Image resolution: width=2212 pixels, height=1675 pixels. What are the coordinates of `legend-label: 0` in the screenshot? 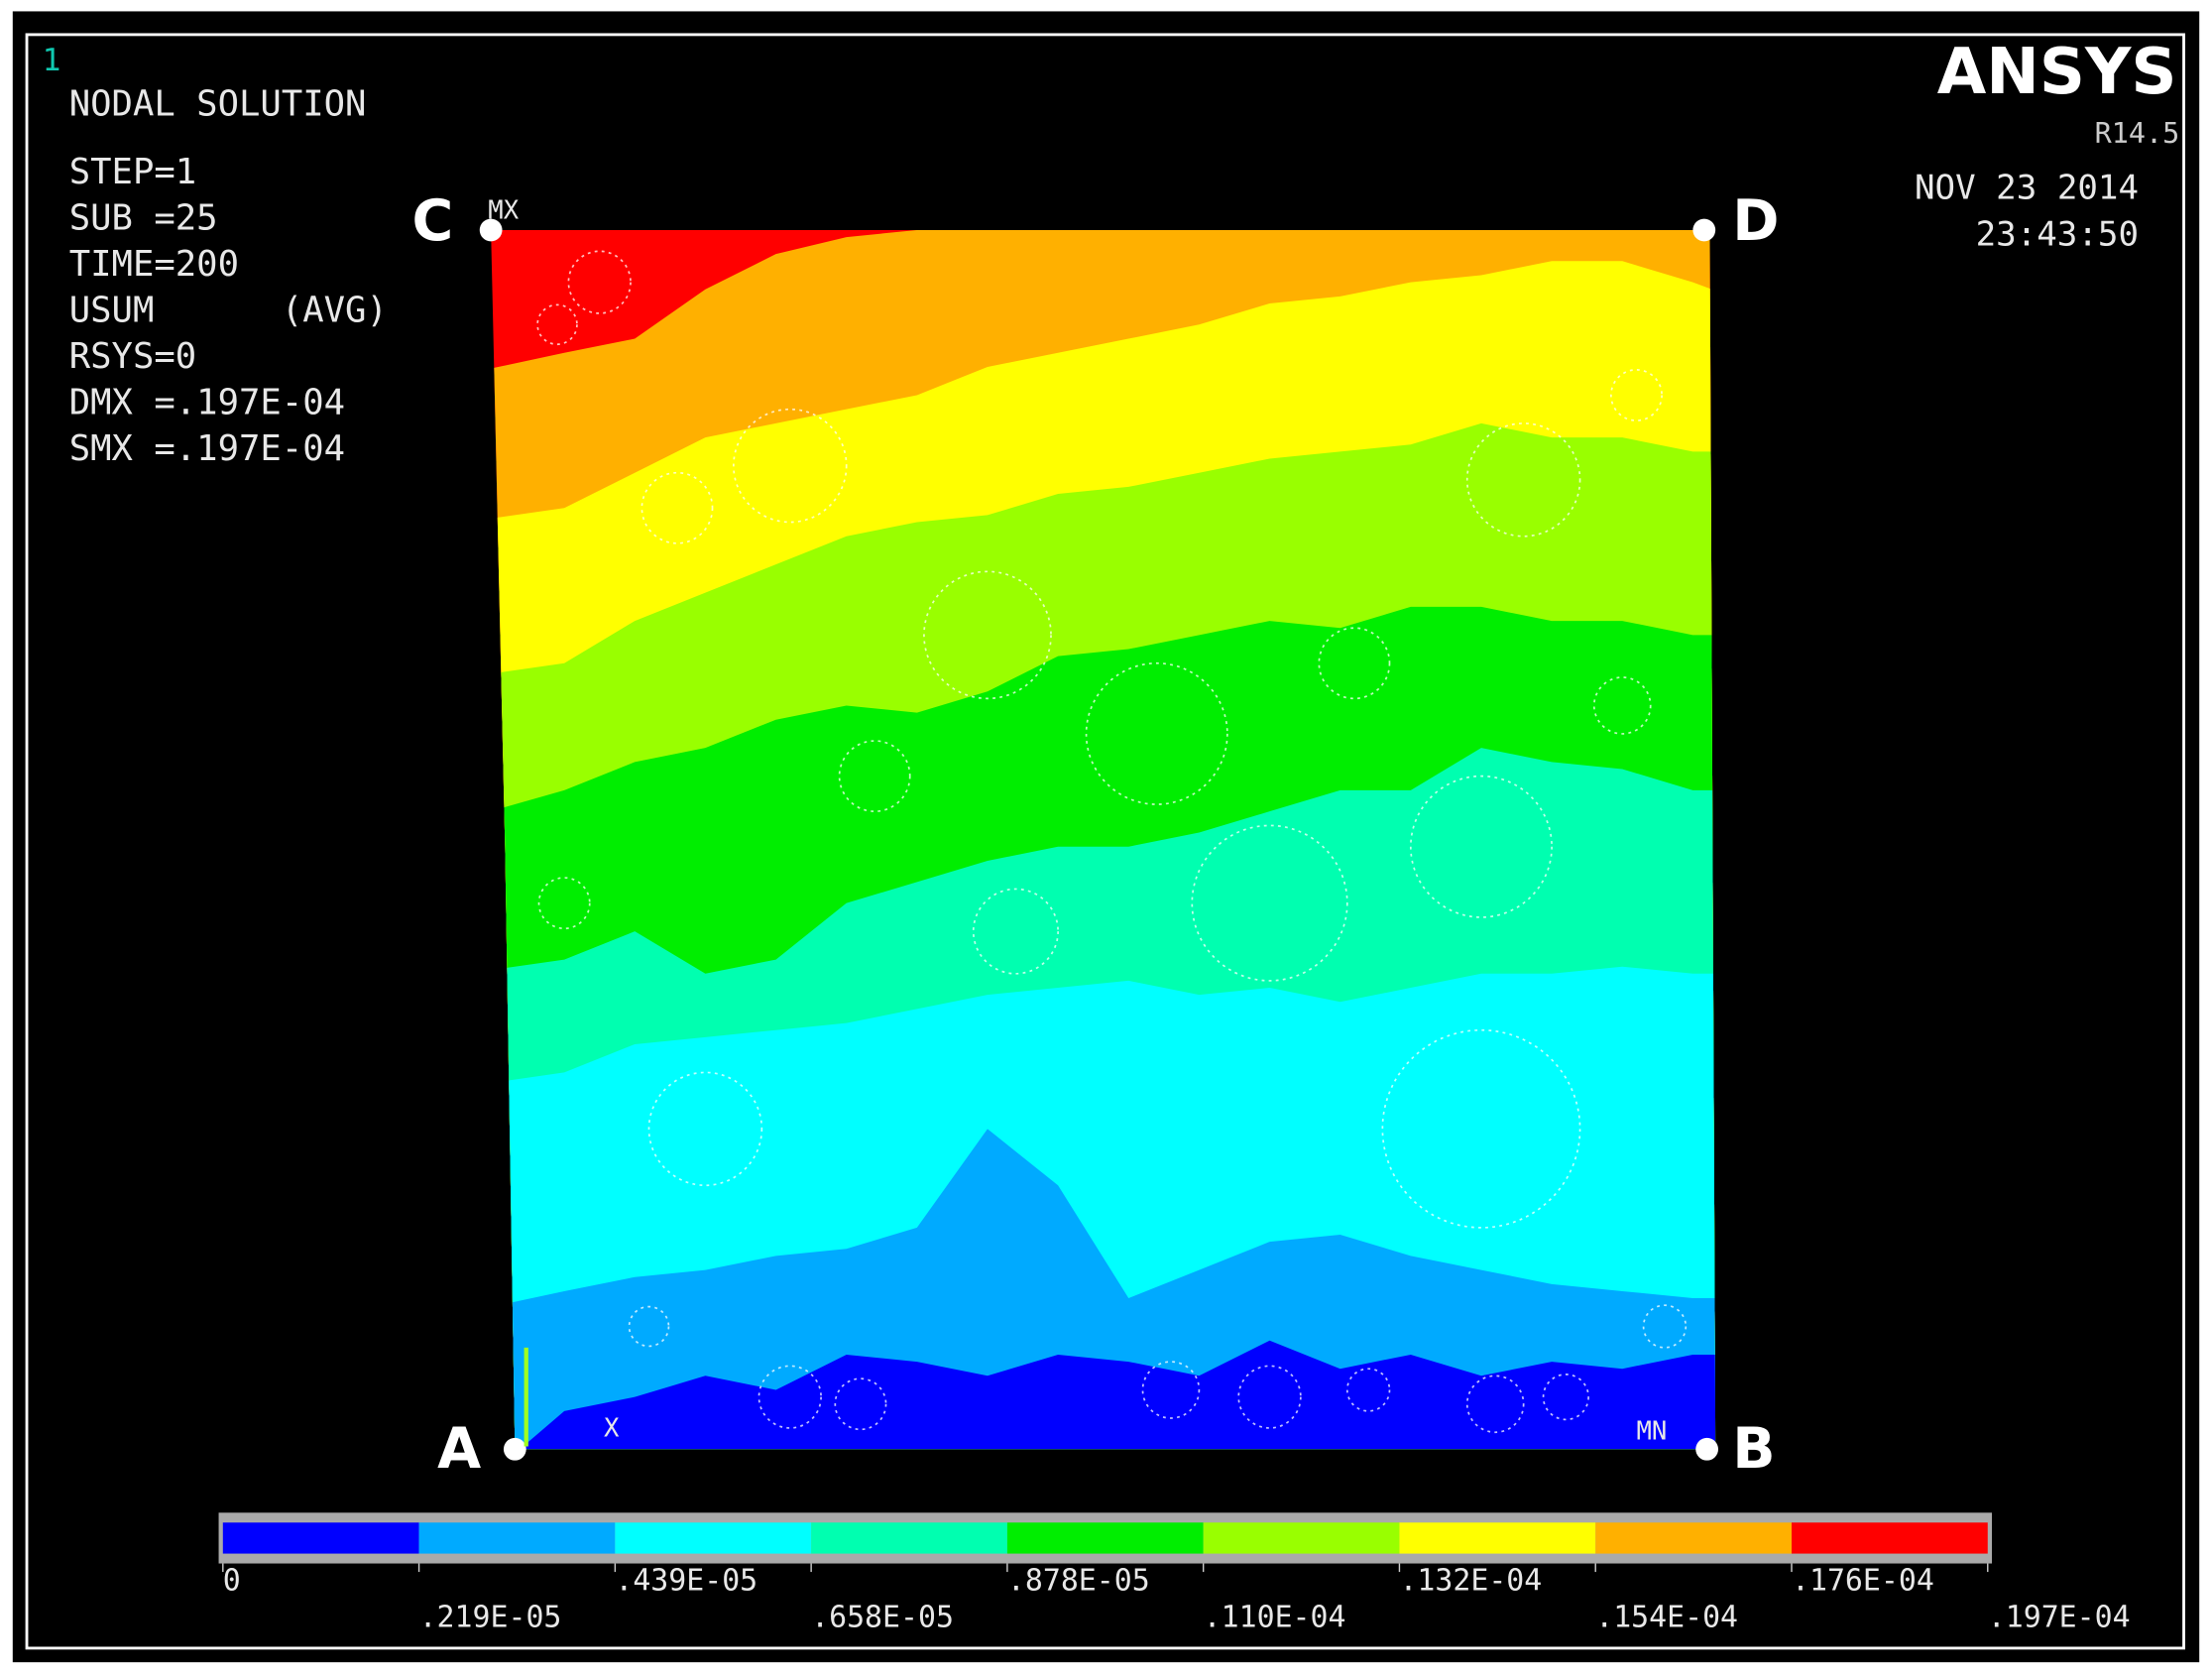 It's located at (232, 1581).